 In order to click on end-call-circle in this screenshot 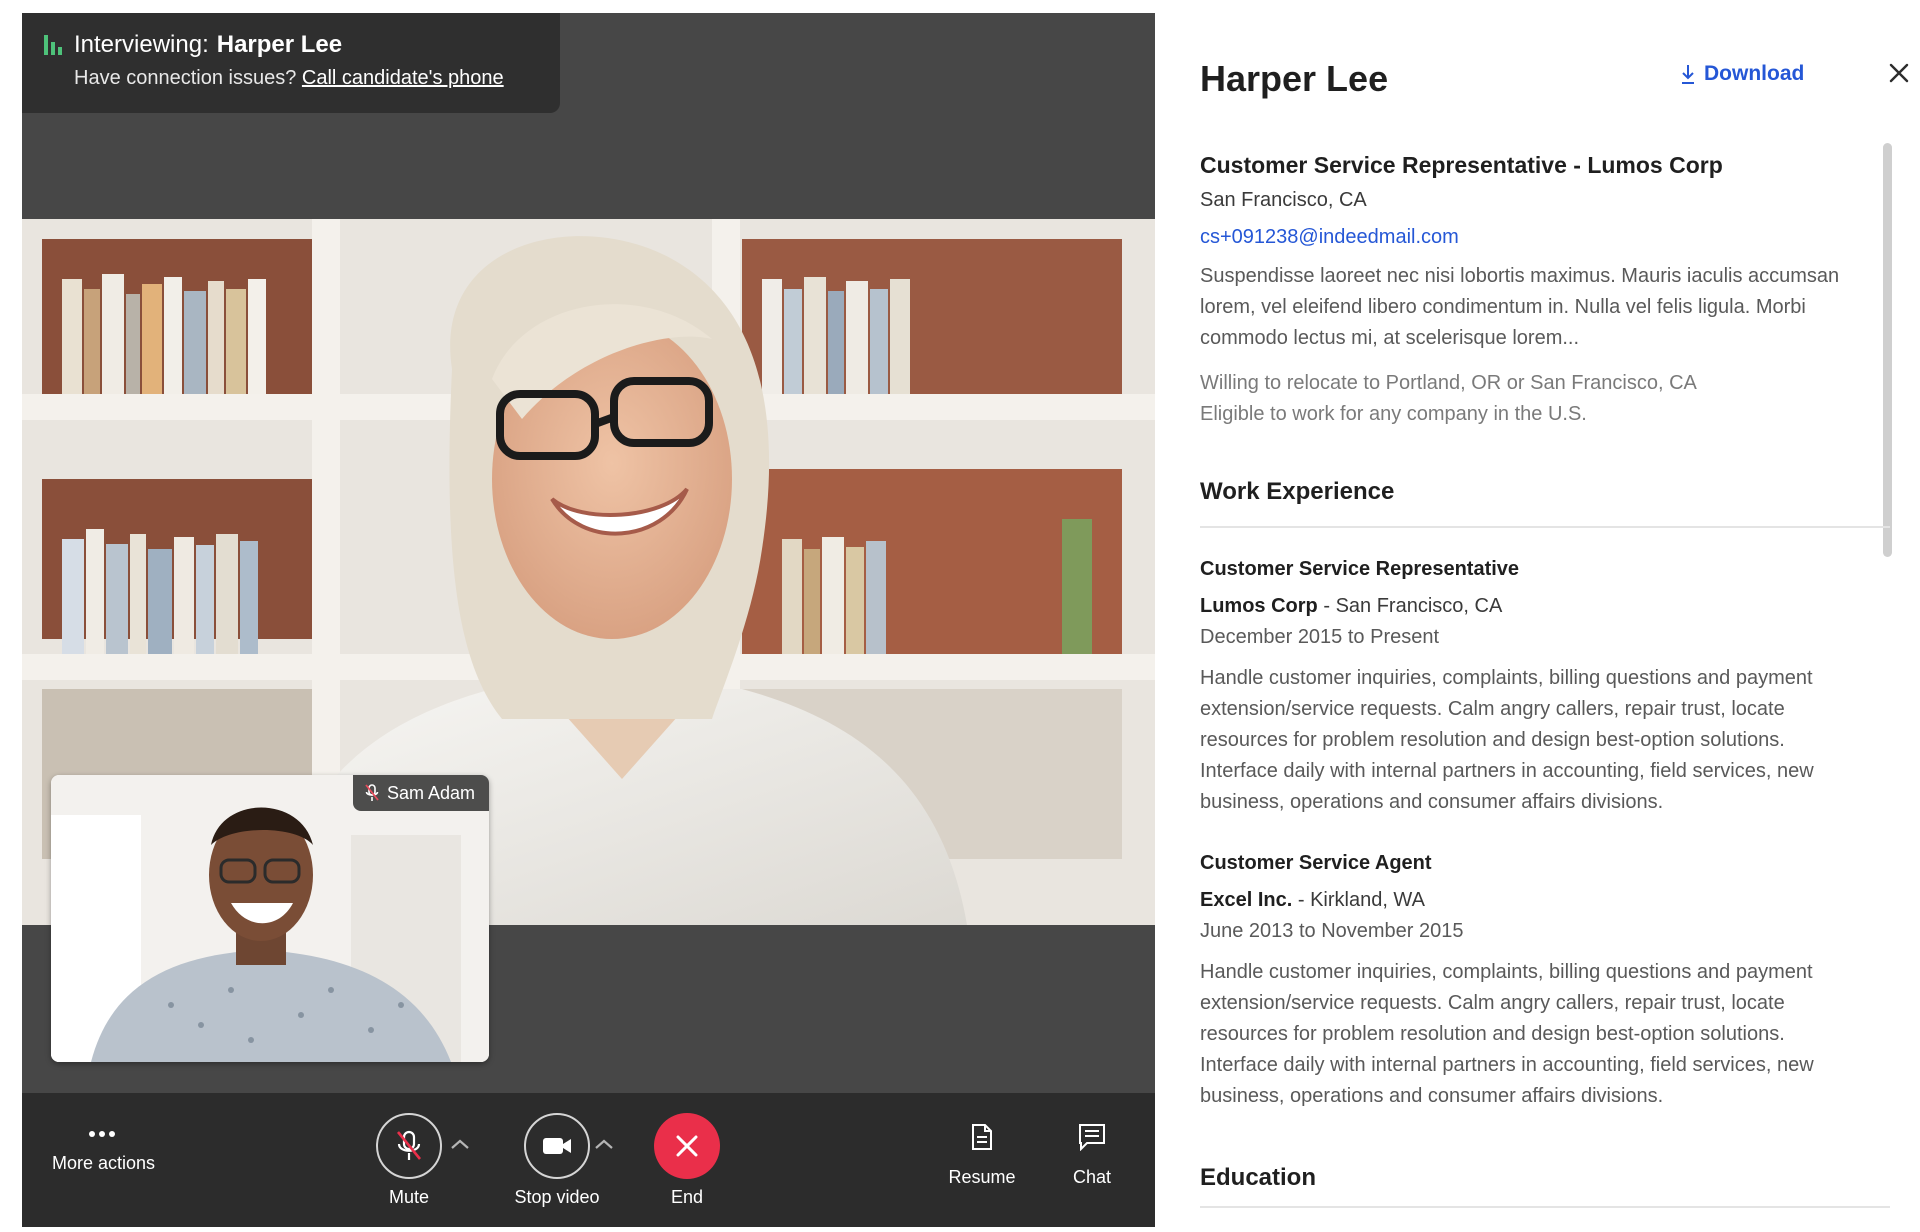, I will do `click(687, 1146)`.